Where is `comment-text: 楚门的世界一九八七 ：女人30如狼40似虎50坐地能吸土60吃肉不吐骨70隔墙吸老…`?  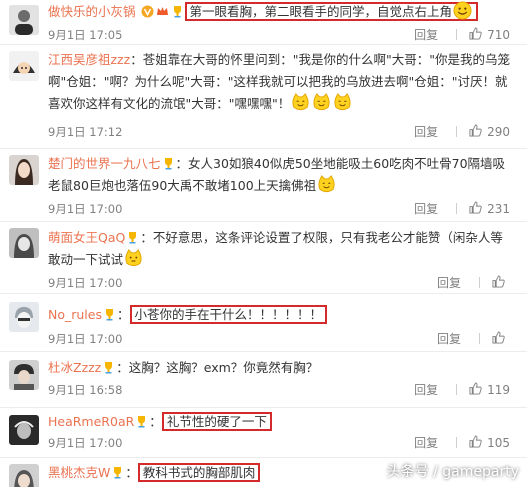 comment-text: 楚门的世界一九八七 ：女人30如狼40似虎50坐地能吸土60吃肉不吐骨70隔墙吸老… is located at coordinates (281, 175).